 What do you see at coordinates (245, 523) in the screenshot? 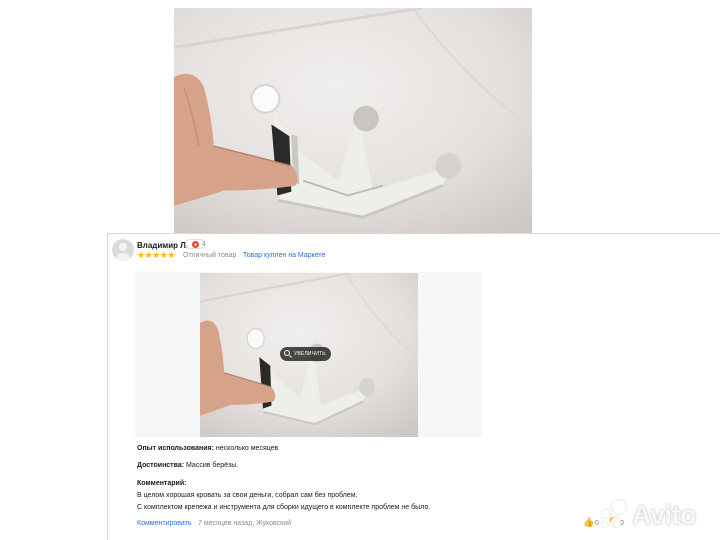
I see `review-meta: 7 месяцев назад, Жуковский` at bounding box center [245, 523].